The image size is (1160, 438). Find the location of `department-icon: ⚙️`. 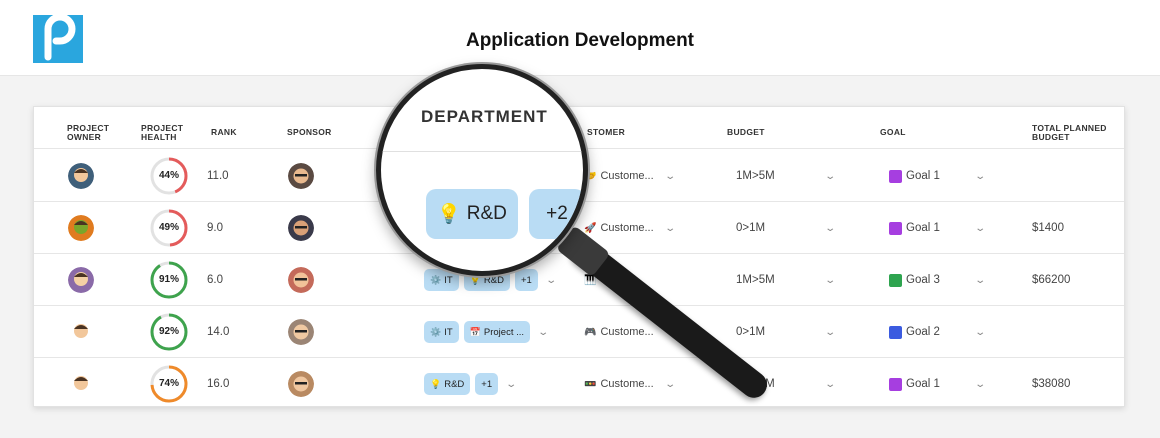

department-icon: ⚙️ is located at coordinates (436, 279).